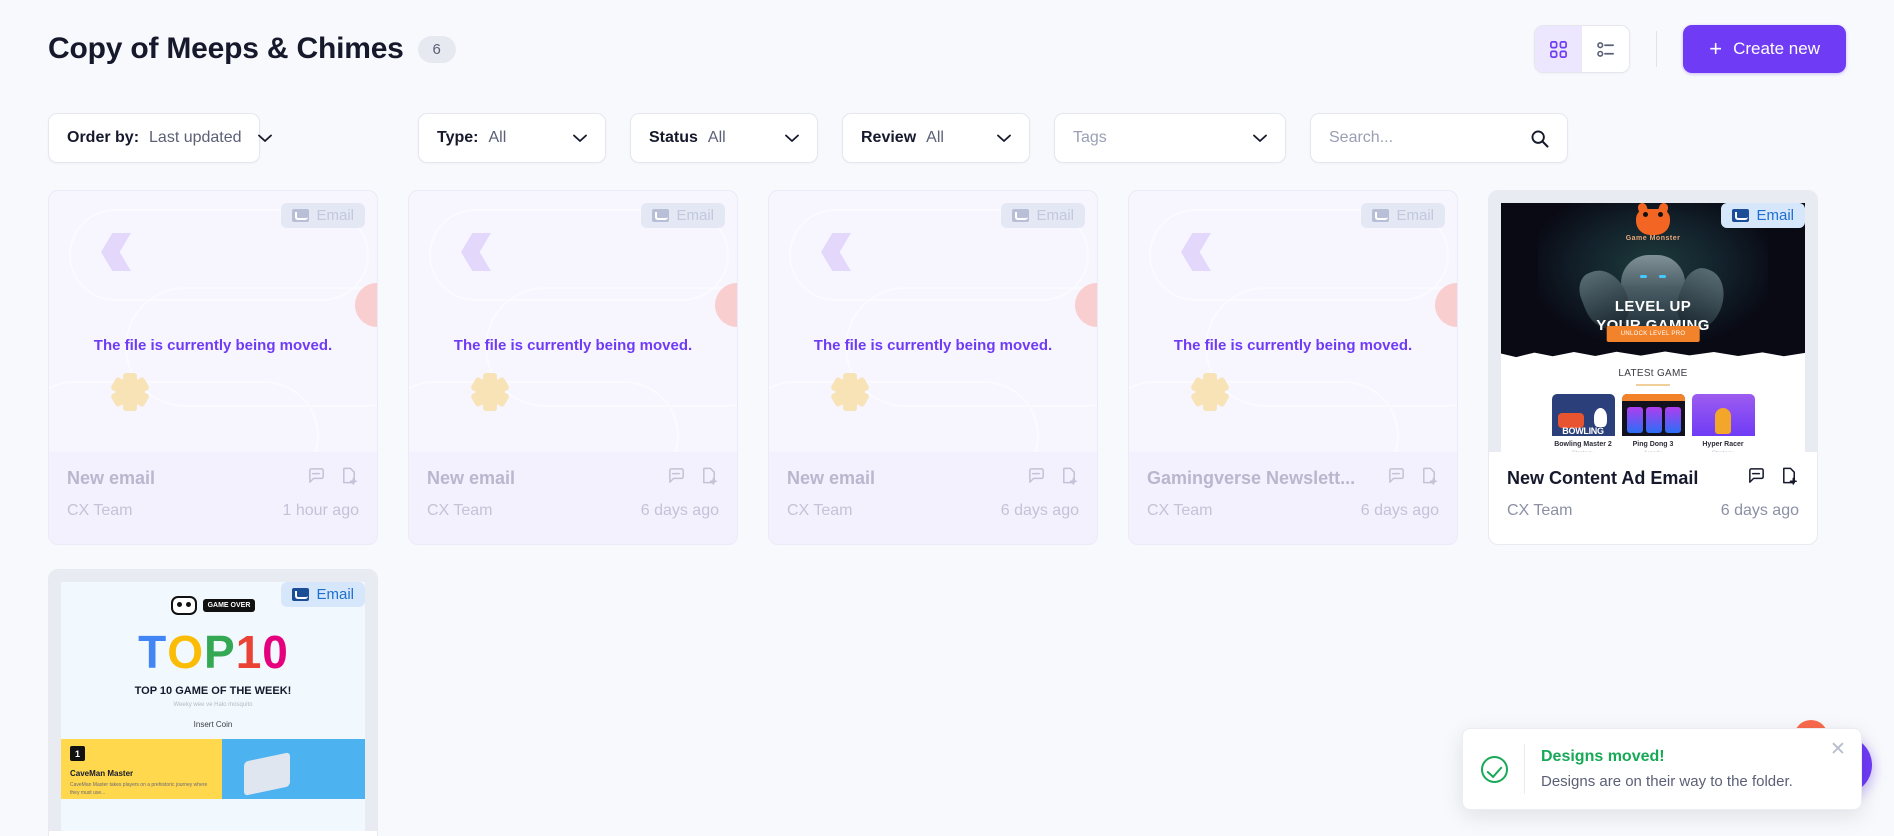 The width and height of the screenshot is (1894, 836). I want to click on preview-game-item: Hyper Racer Strategy, so click(1723, 423).